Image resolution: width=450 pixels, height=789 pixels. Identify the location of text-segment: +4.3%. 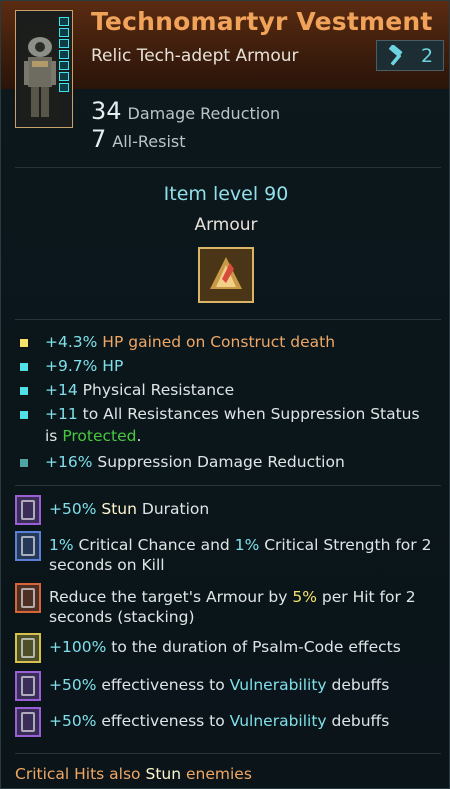
(71, 342).